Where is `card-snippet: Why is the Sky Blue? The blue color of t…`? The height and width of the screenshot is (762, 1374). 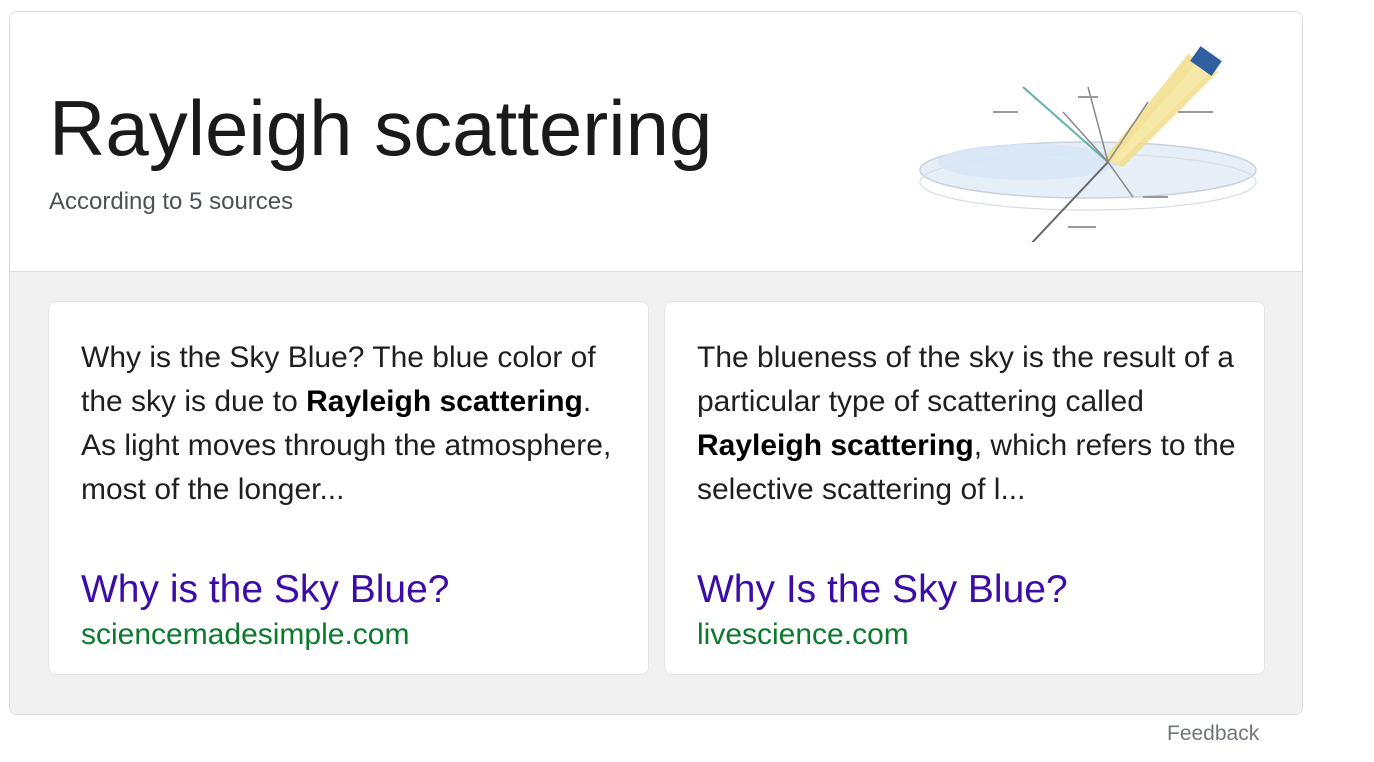
card-snippet: Why is the Sky Blue? The blue color of t… is located at coordinates (351, 424).